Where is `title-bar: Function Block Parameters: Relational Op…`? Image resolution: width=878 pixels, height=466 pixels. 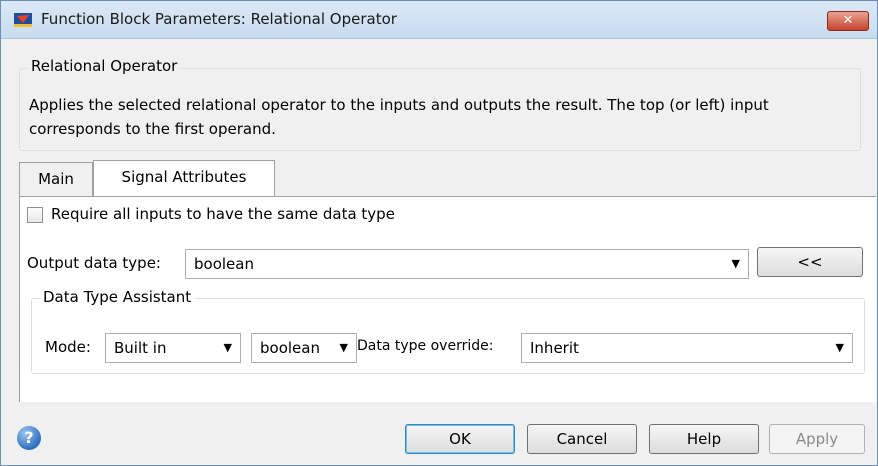 title-bar: Function Block Parameters: Relational Op… is located at coordinates (439, 20).